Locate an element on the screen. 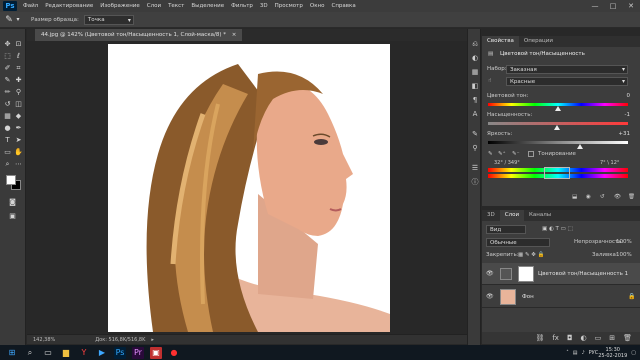  character-panel-icon: A is located at coordinates (475, 114).